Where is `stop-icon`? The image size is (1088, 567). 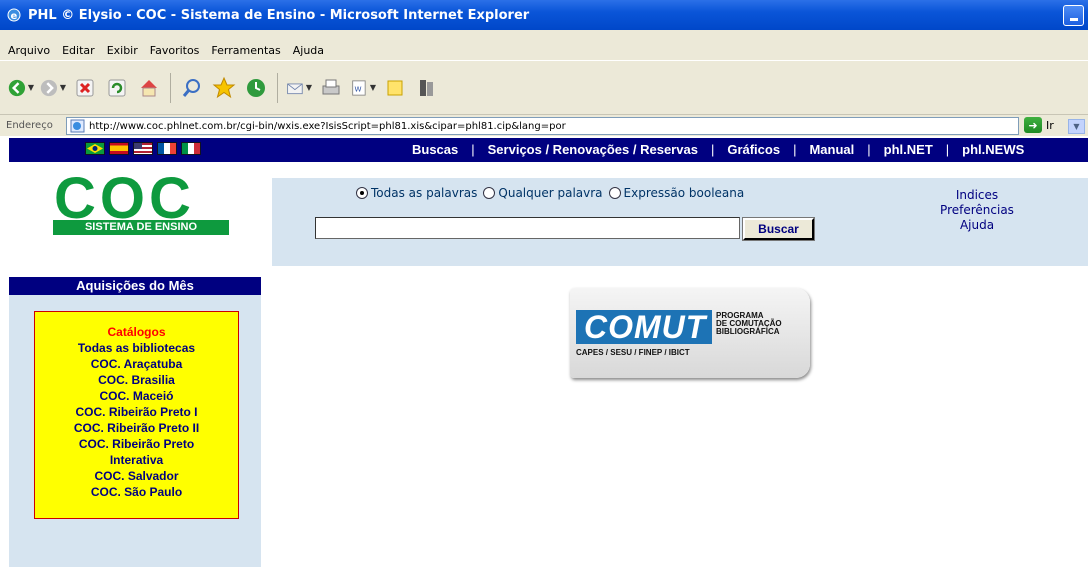
stop-icon is located at coordinates (85, 87).